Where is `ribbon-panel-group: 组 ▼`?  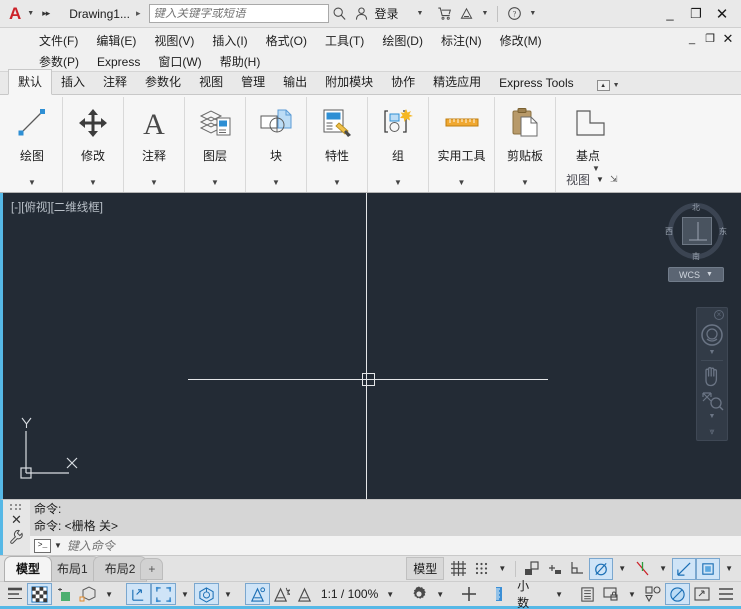 ribbon-panel-group: 组 ▼ is located at coordinates (398, 144).